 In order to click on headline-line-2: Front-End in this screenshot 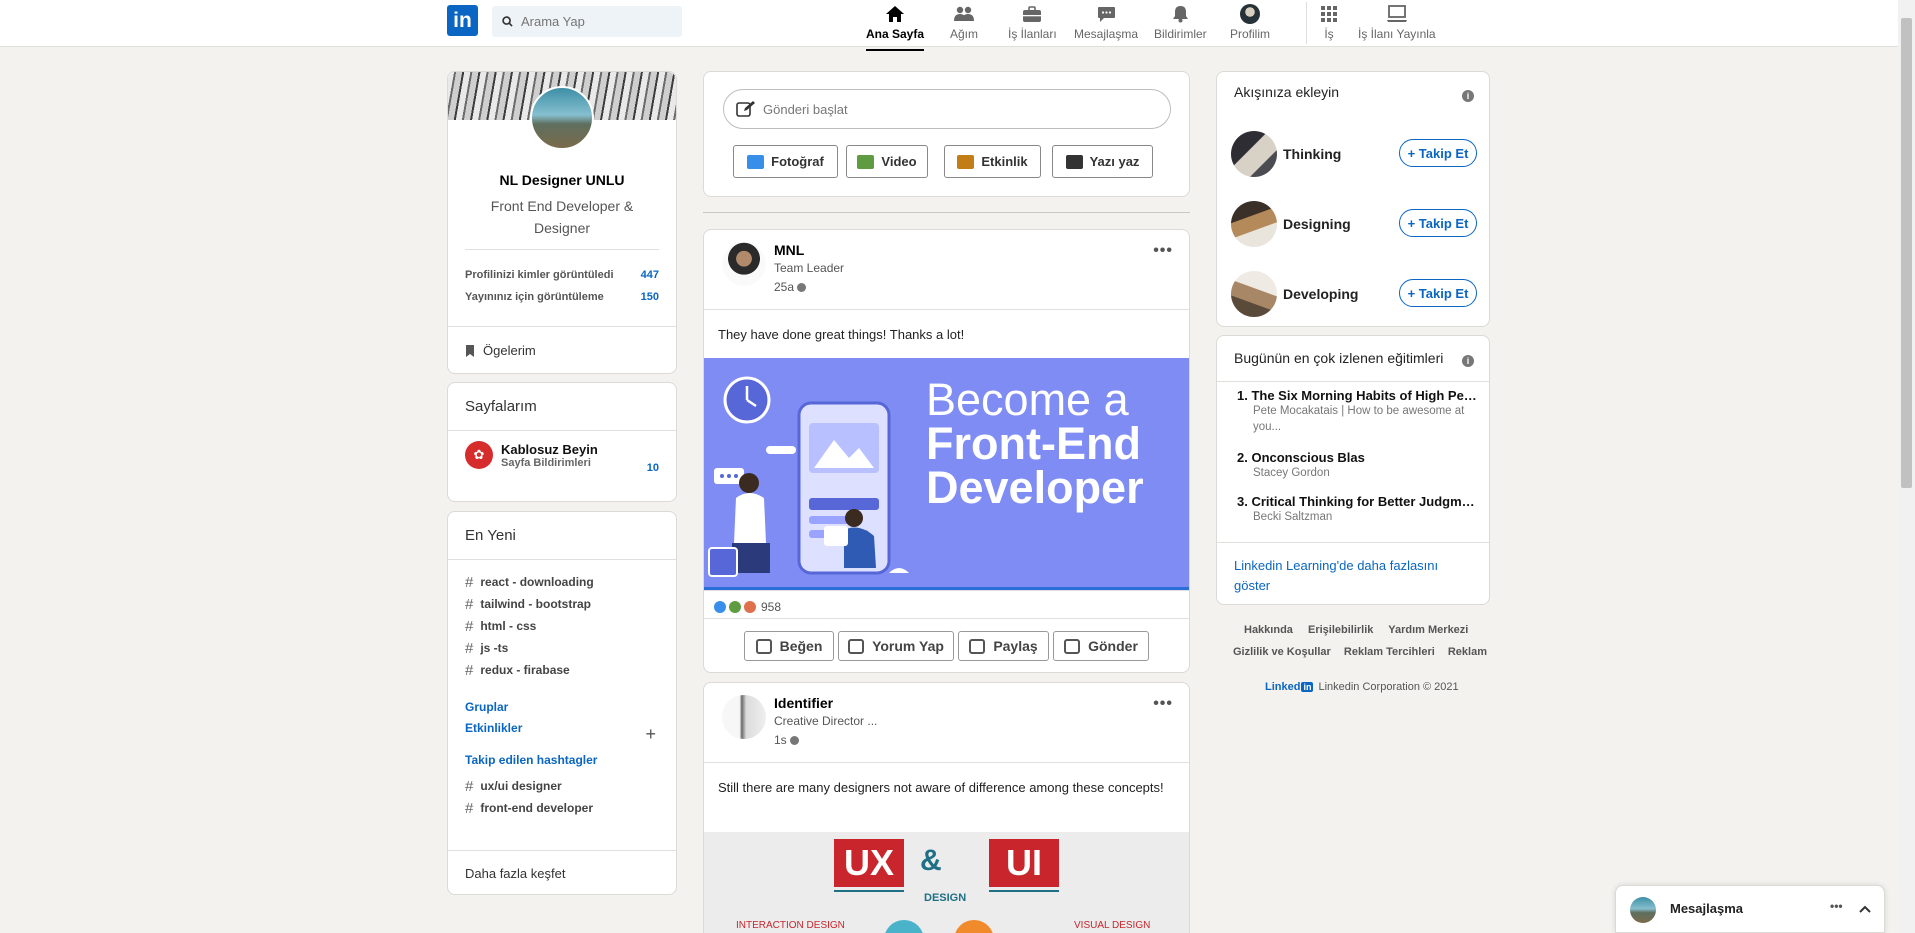, I will do `click(1033, 443)`.